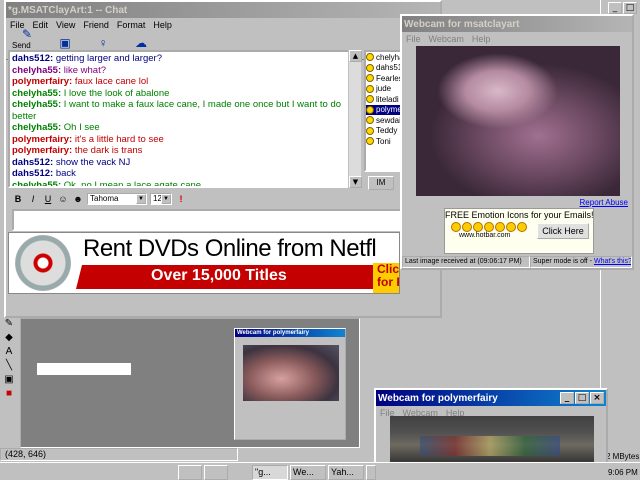 The height and width of the screenshot is (480, 640). I want to click on background-webcam-image, so click(291, 373).